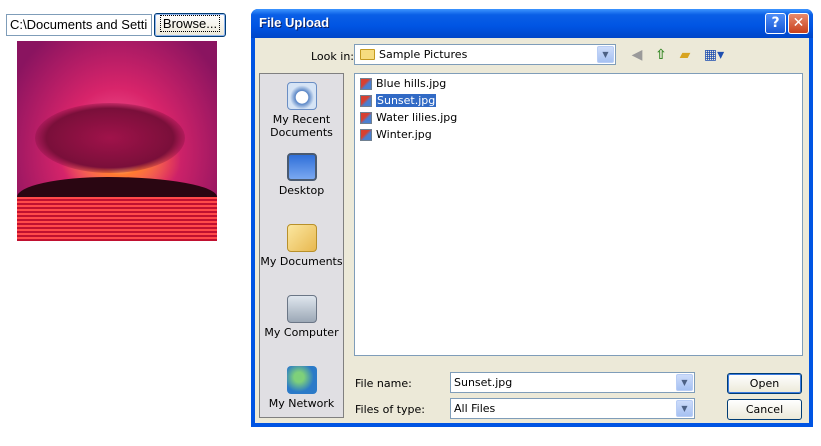 This screenshot has height=446, width=821. I want to click on file-name: Sunset.jpg, so click(406, 100).